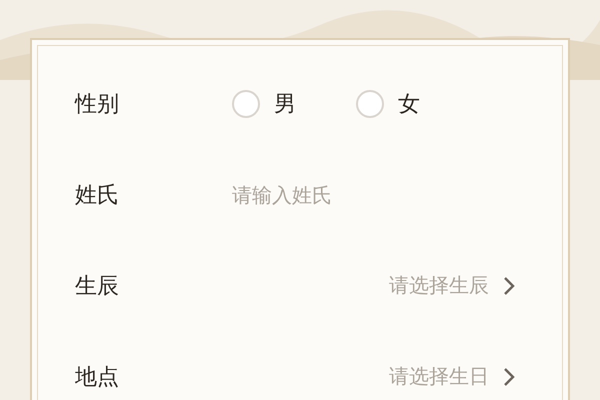 Image resolution: width=600 pixels, height=400 pixels. Describe the element at coordinates (388, 103) in the screenshot. I see `gender-option: 女` at that location.